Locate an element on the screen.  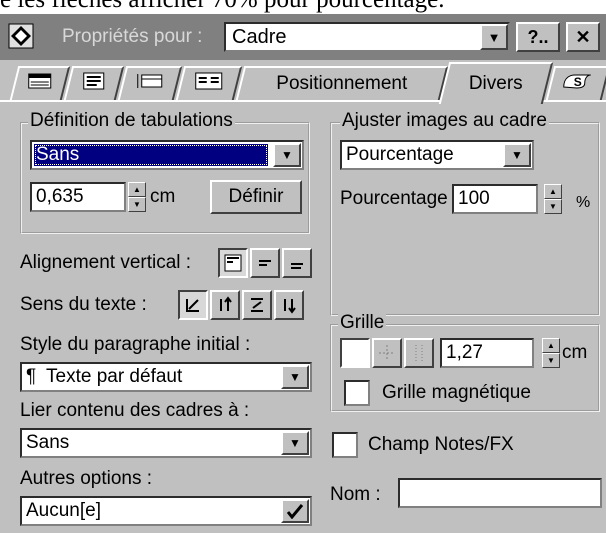
link-frames-select: Sans ▼ is located at coordinates (166, 443).